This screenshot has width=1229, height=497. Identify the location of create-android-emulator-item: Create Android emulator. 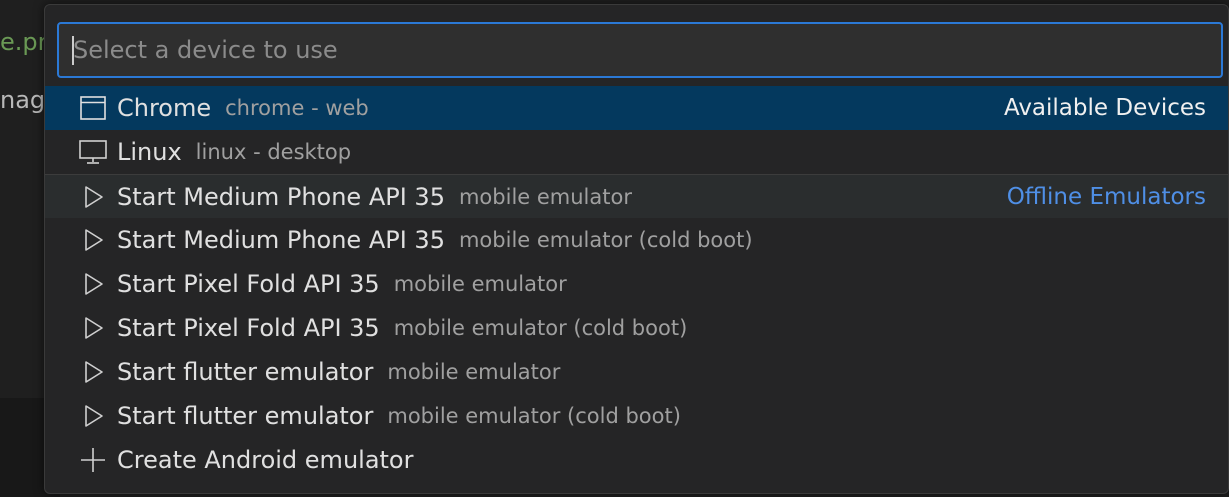
(636, 460).